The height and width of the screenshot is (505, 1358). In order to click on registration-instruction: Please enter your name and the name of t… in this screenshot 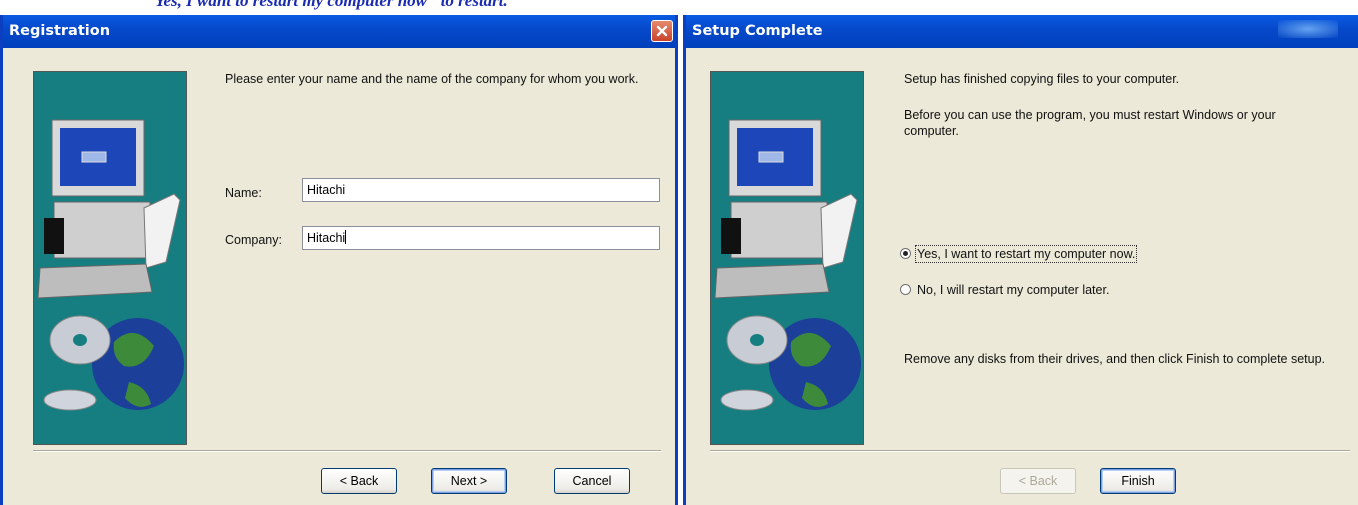, I will do `click(432, 79)`.